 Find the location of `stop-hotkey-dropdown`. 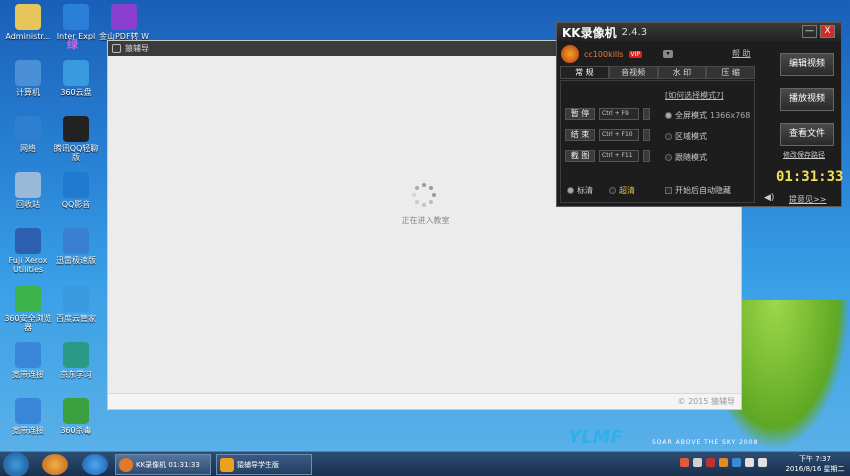

stop-hotkey-dropdown is located at coordinates (646, 135).